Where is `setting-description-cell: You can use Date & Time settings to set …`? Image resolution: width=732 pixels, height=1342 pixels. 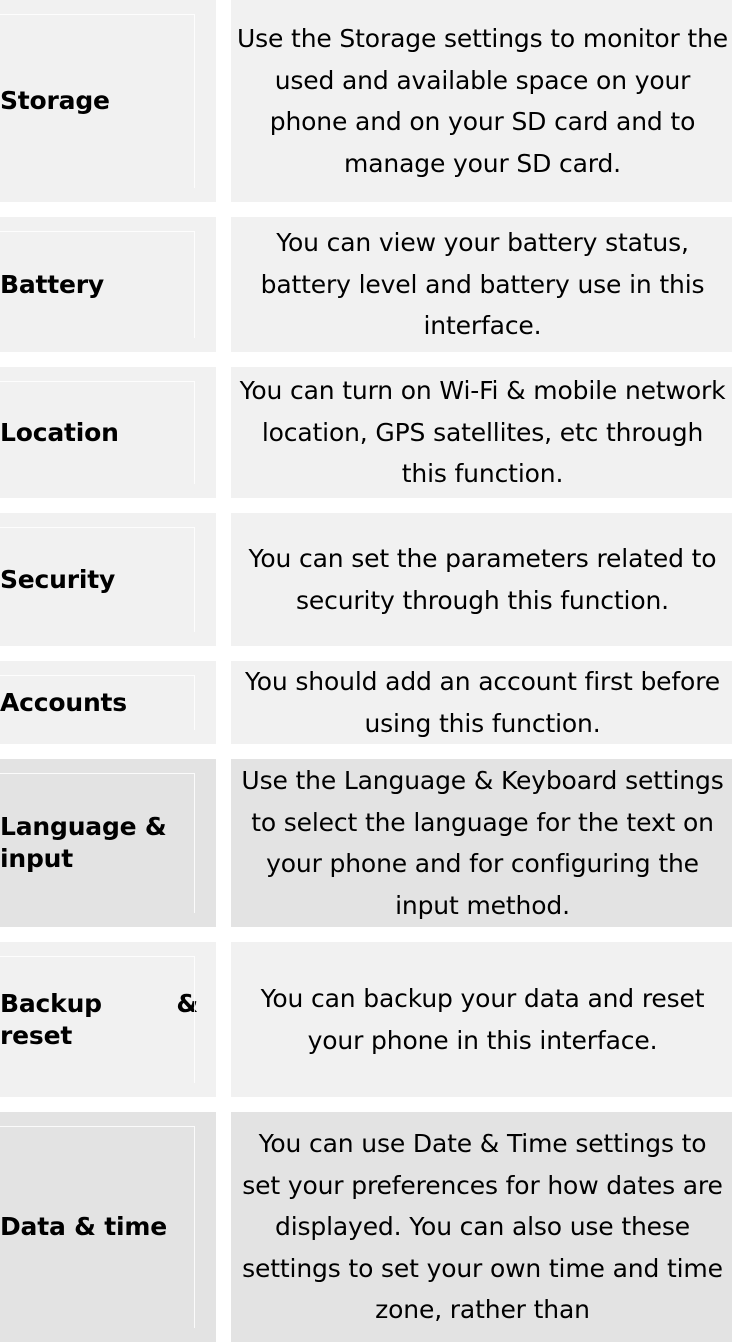 setting-description-cell: You can use Date & Time settings to set … is located at coordinates (481, 1227).